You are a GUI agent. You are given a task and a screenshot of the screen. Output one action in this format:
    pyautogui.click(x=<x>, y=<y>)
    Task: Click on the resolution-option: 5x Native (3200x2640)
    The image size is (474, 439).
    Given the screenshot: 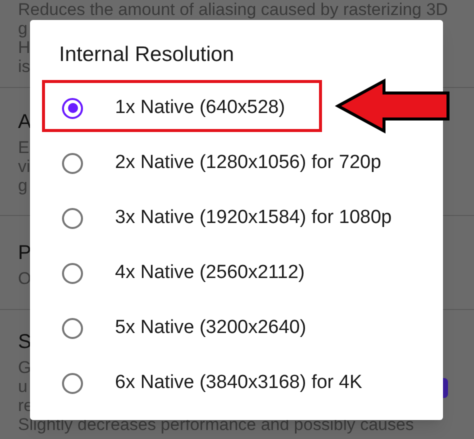 What is the action you would take?
    pyautogui.click(x=170, y=328)
    